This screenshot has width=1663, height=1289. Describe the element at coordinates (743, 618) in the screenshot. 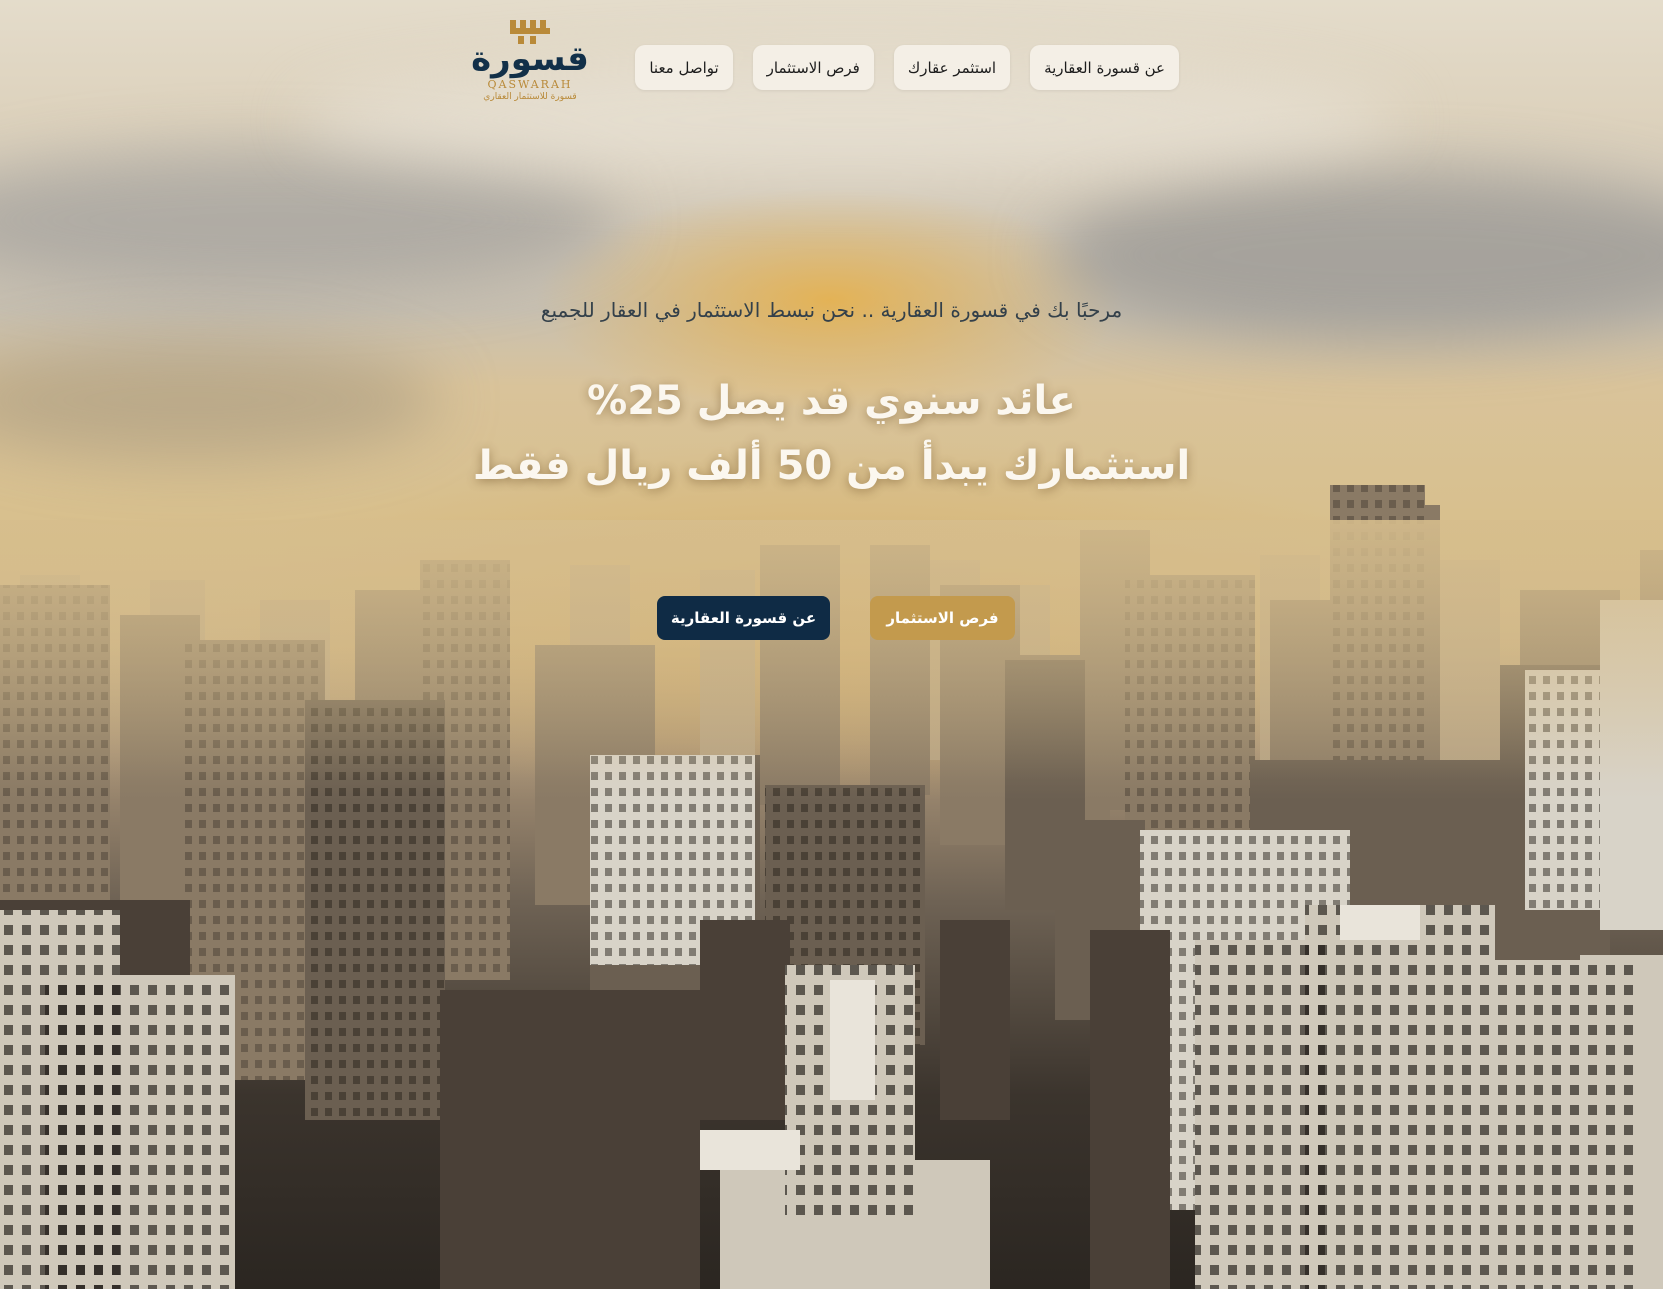

I see `about-button: عن قسورة العقارية` at that location.